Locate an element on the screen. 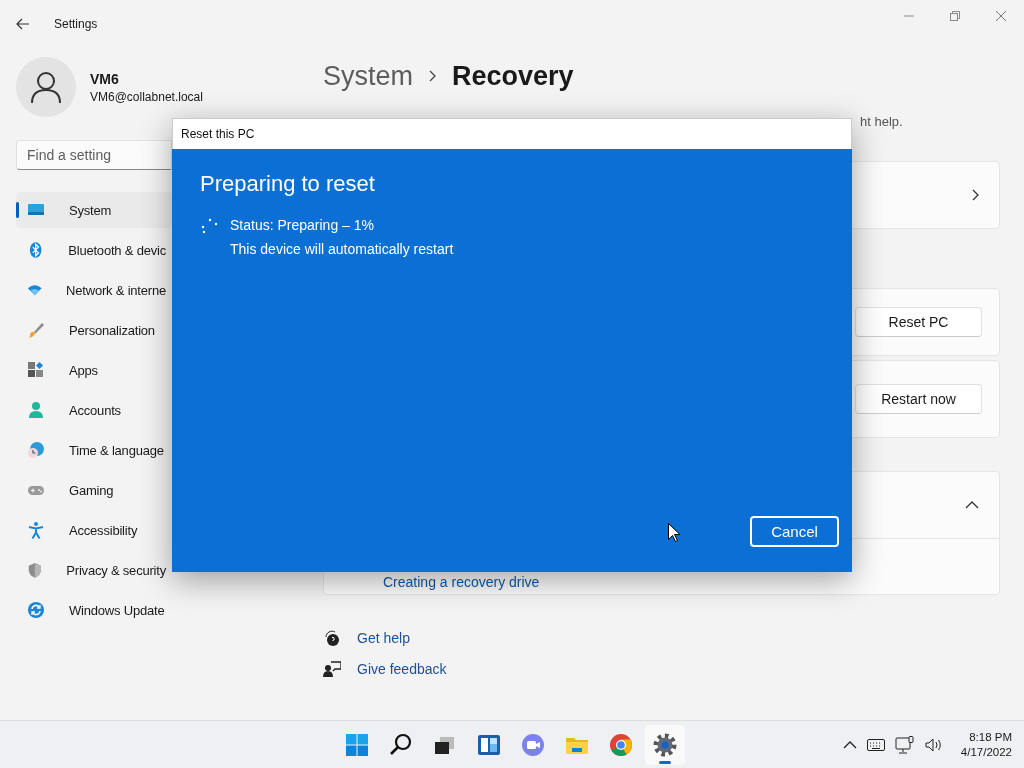 This screenshot has height=768, width=1024. action-button: Restart now is located at coordinates (918, 399).